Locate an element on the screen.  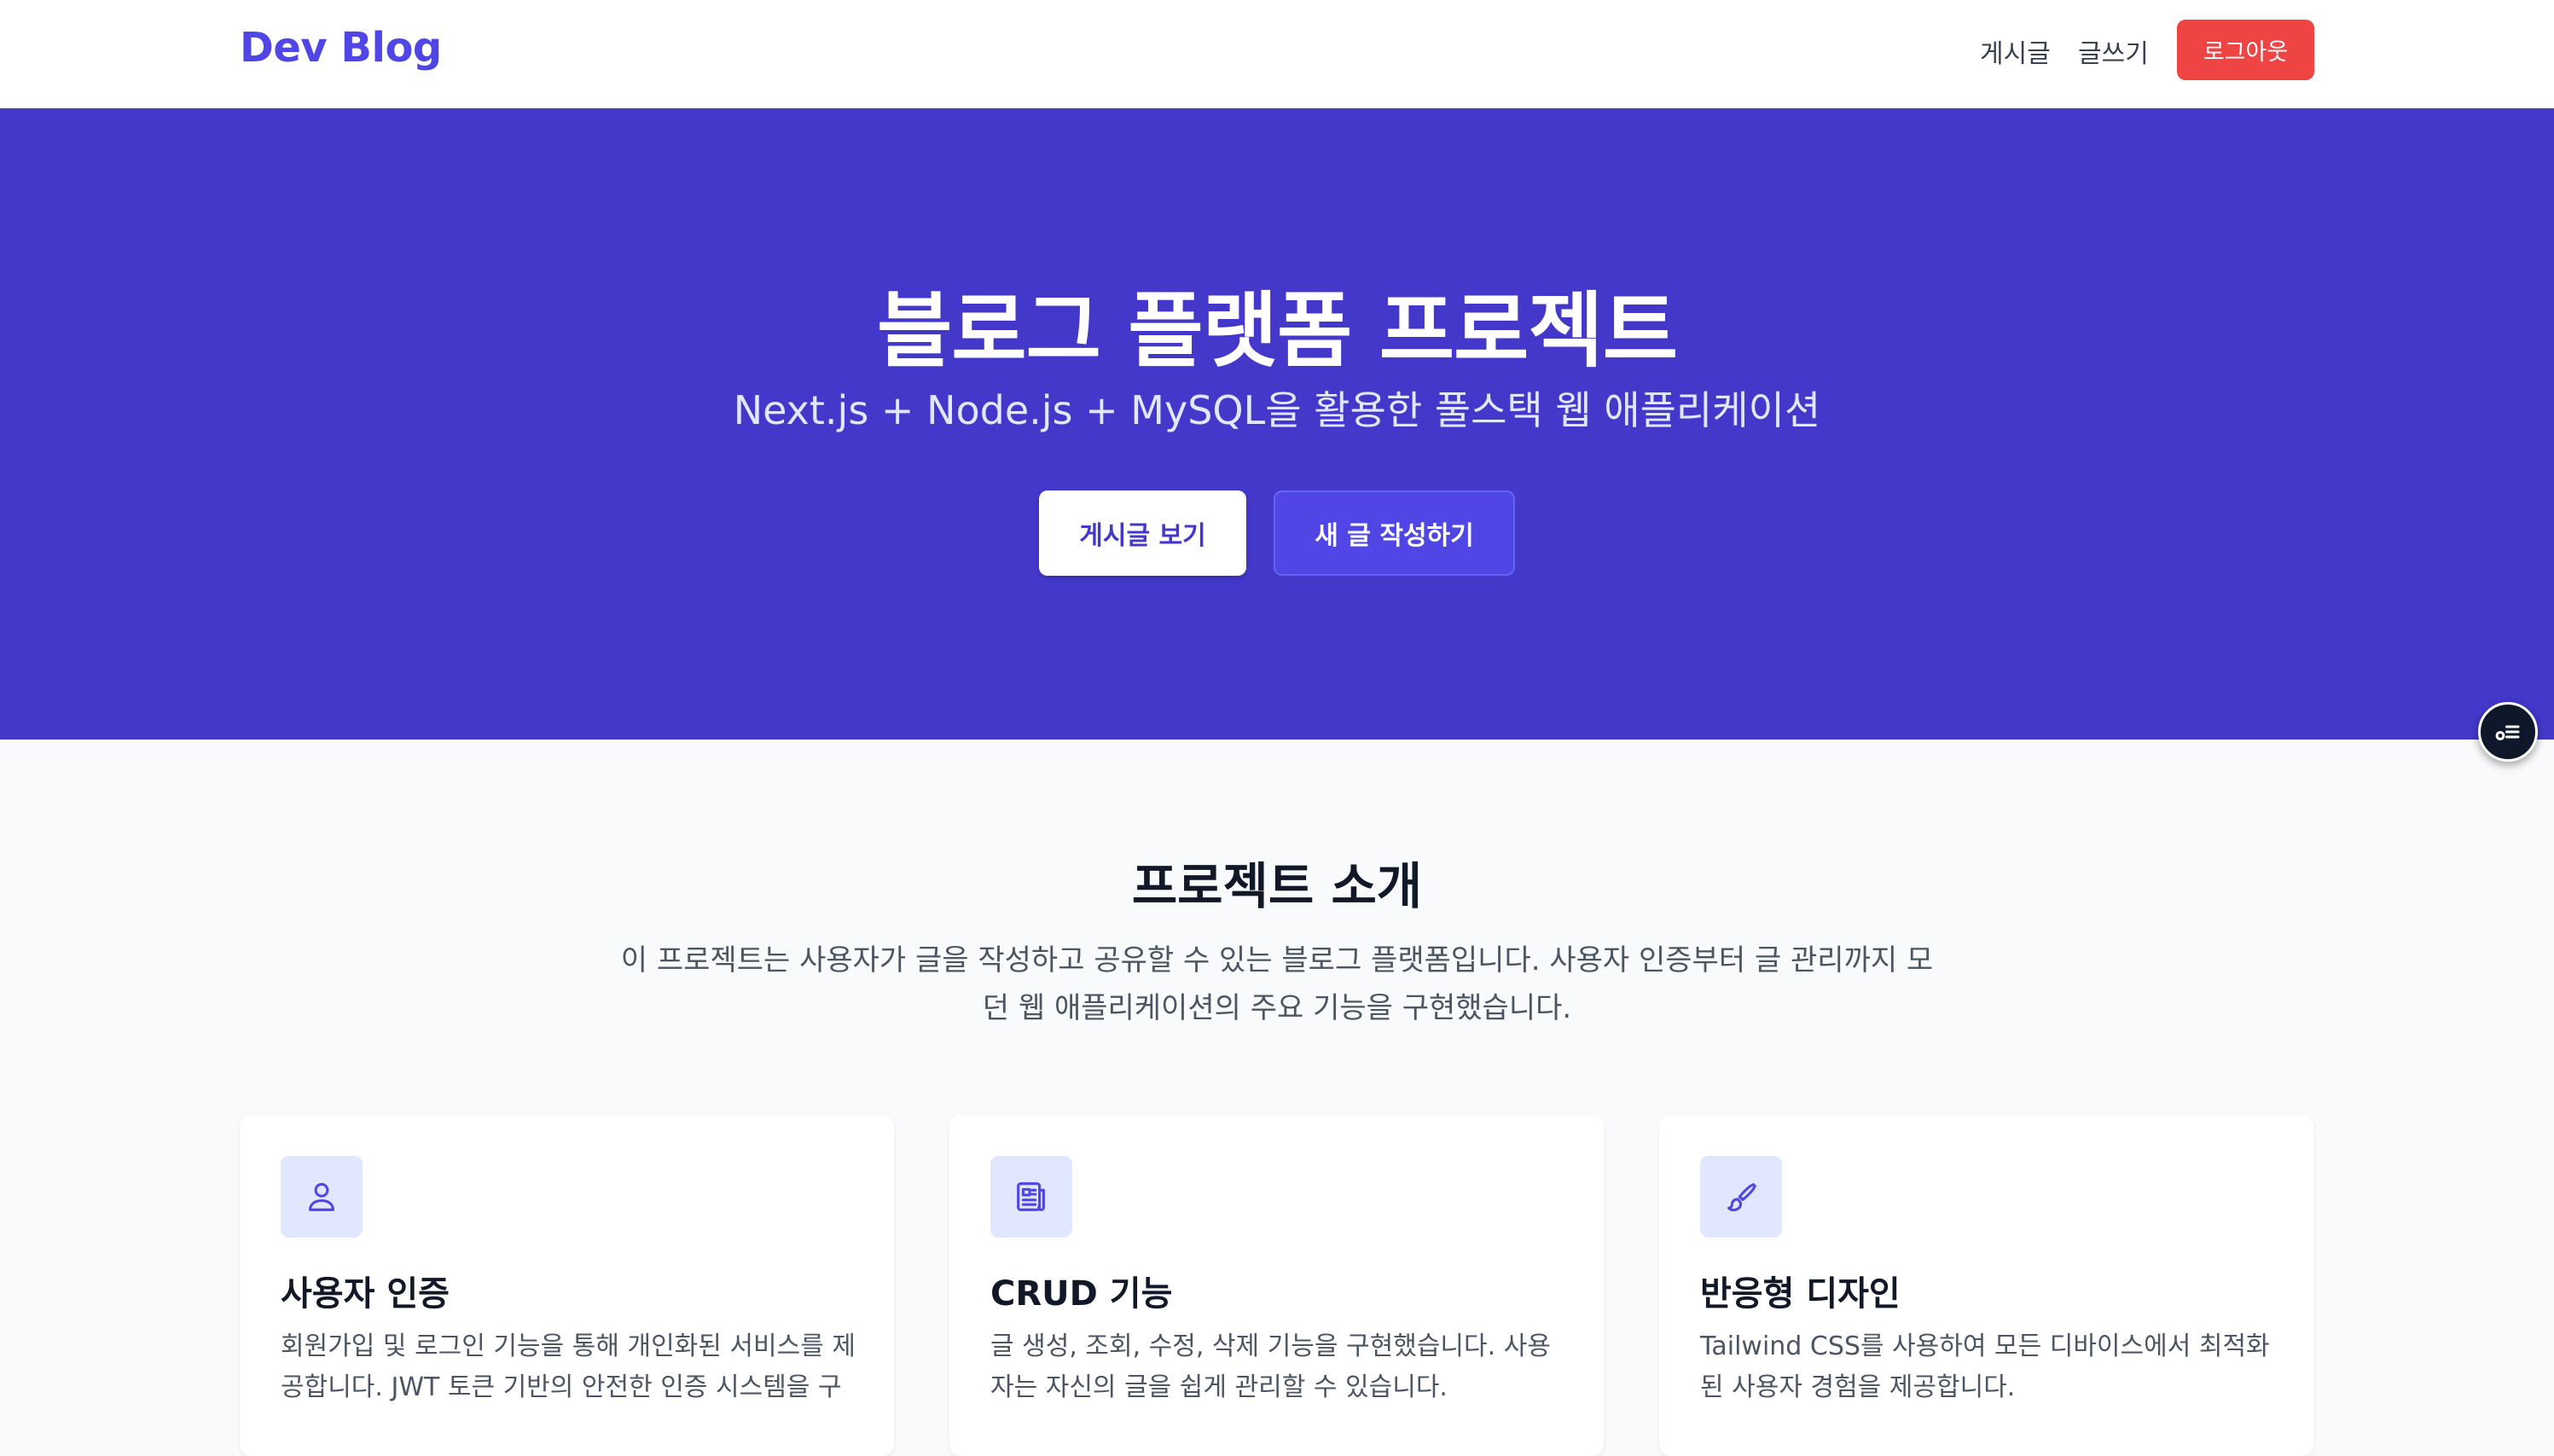
site-header: Dev Blog 게시글 글쓰기 로그아웃 is located at coordinates (1277, 54).